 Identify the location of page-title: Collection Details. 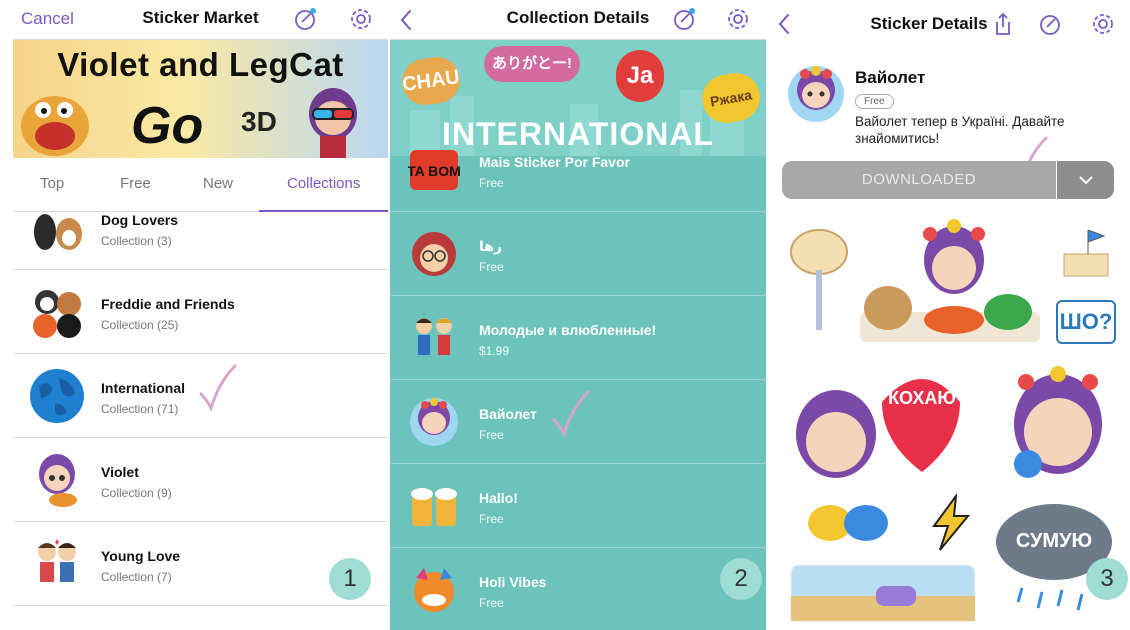
(578, 17).